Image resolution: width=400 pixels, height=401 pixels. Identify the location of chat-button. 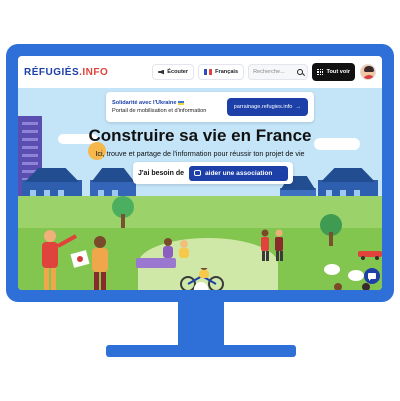
(372, 276).